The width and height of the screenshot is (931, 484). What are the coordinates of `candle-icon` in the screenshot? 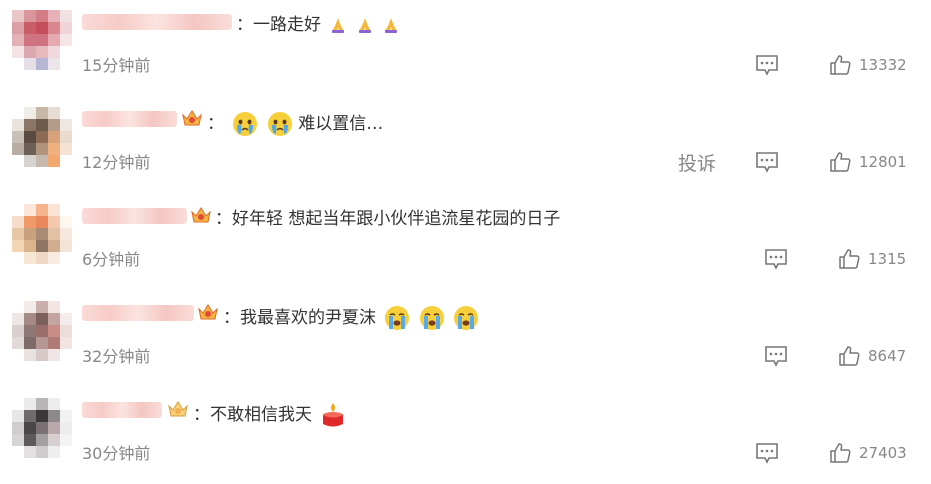 It's located at (333, 415).